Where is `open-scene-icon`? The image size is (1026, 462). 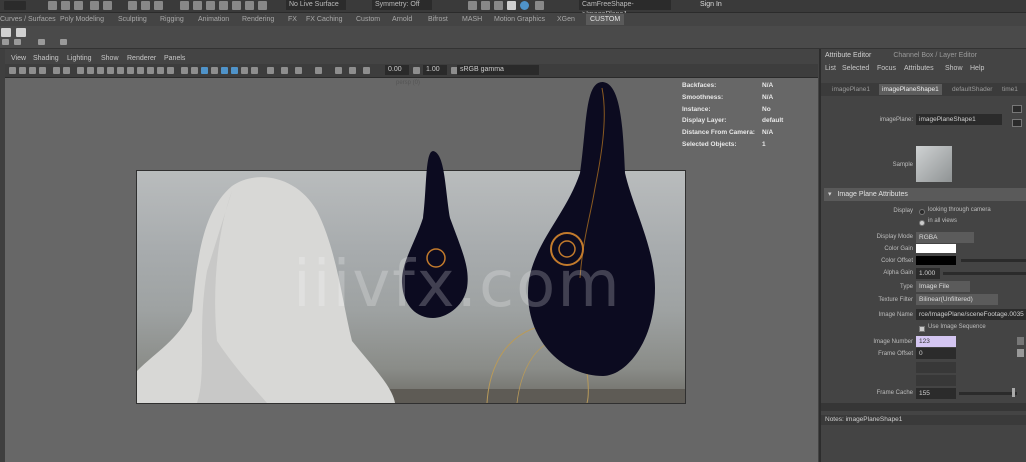 open-scene-icon is located at coordinates (65, 5).